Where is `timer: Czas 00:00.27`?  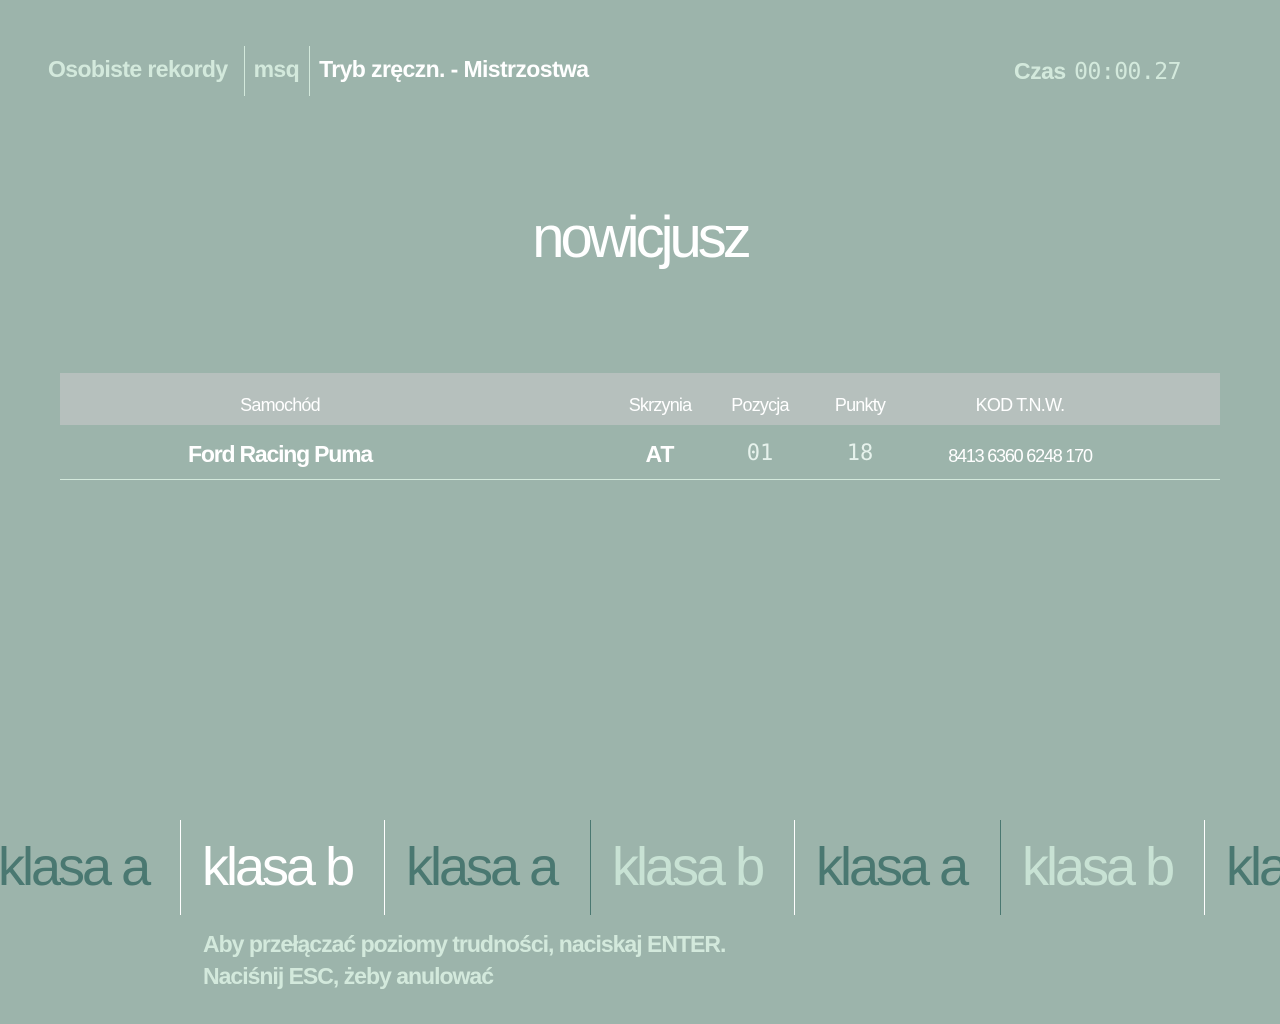
timer: Czas 00:00.27 is located at coordinates (1097, 71).